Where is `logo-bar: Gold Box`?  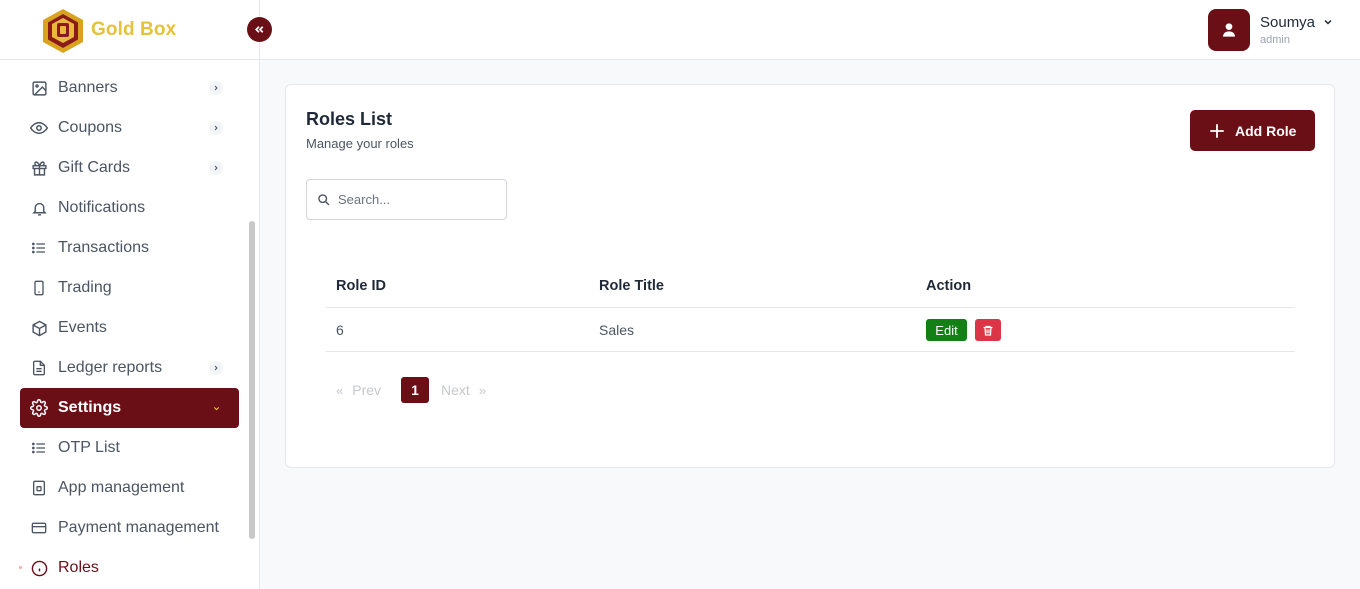 logo-bar: Gold Box is located at coordinates (129, 30).